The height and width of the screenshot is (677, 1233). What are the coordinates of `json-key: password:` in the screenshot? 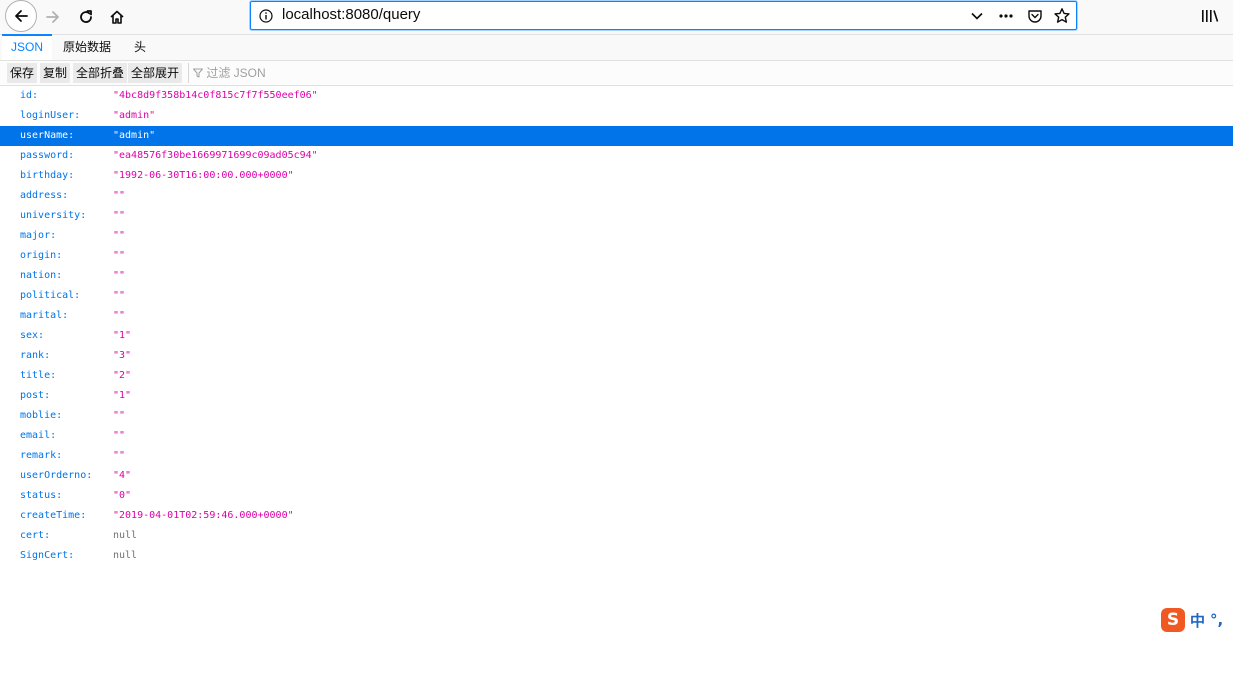 It's located at (47, 155).